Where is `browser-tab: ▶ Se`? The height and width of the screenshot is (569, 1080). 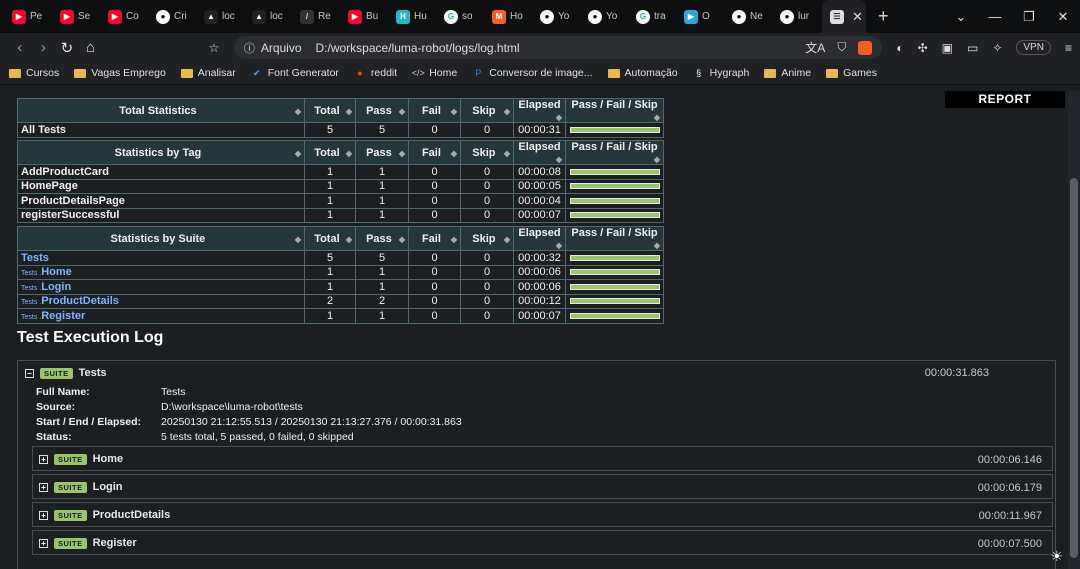 browser-tab: ▶ Se is located at coordinates (76, 16).